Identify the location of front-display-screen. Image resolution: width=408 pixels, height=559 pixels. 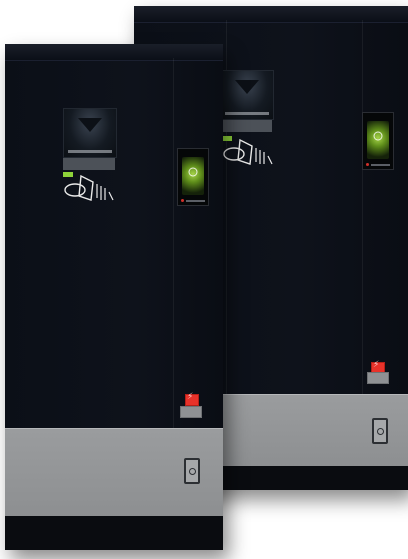
(193, 177).